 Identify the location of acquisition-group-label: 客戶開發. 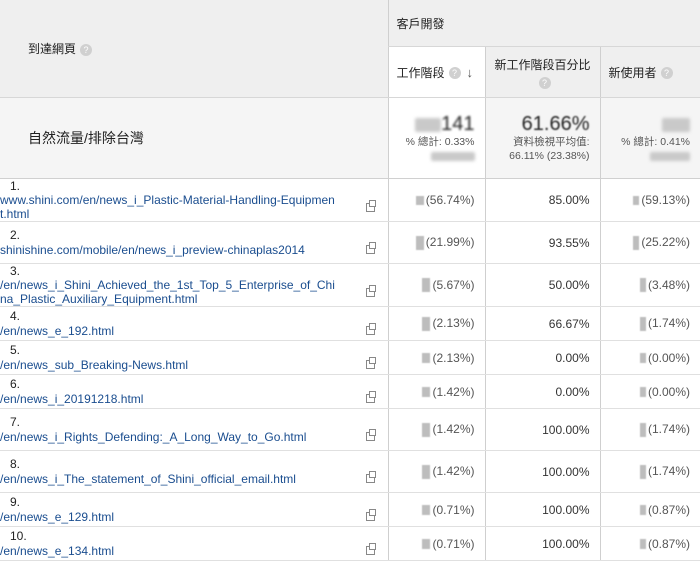
(420, 23).